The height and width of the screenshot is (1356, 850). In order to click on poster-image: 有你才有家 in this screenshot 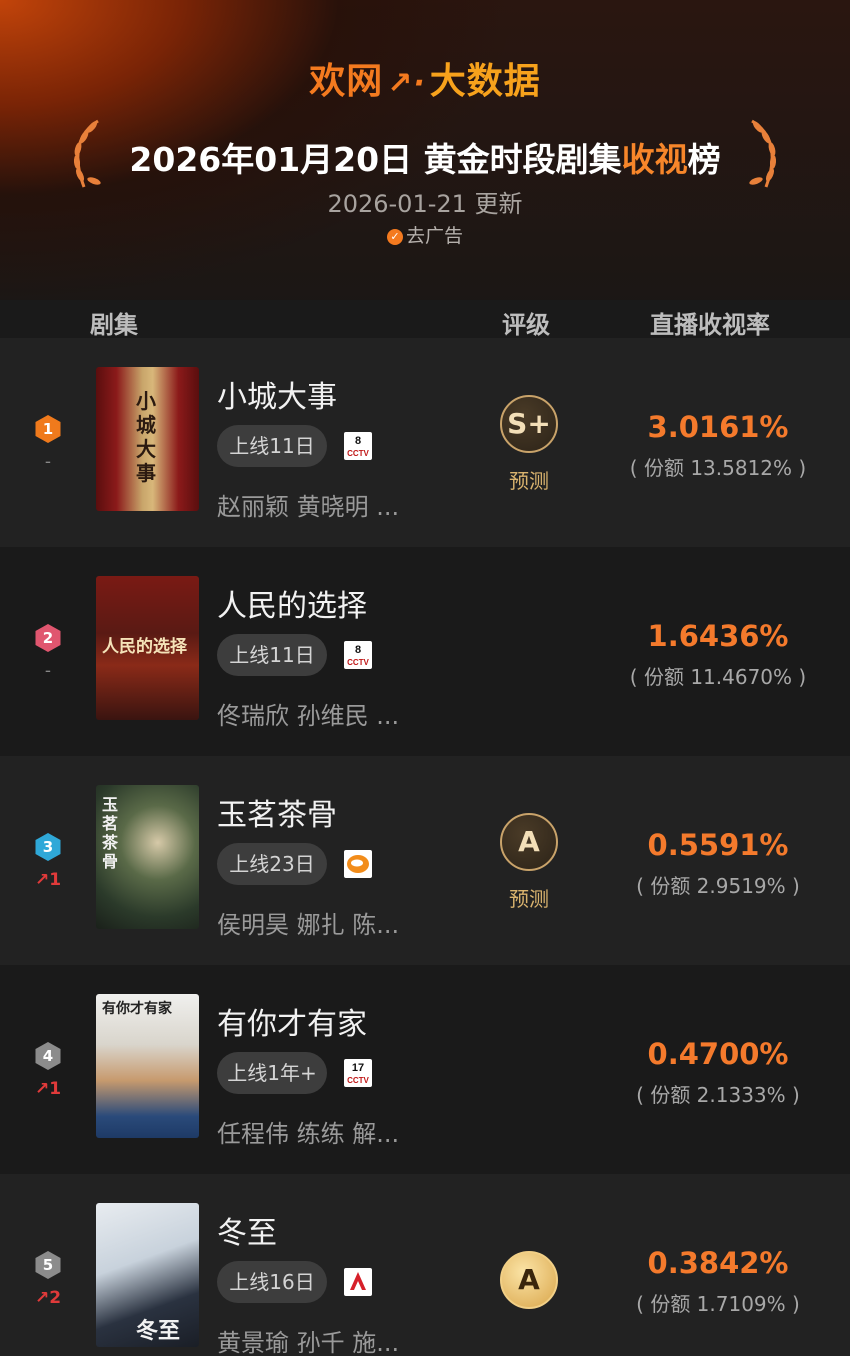, I will do `click(147, 1066)`.